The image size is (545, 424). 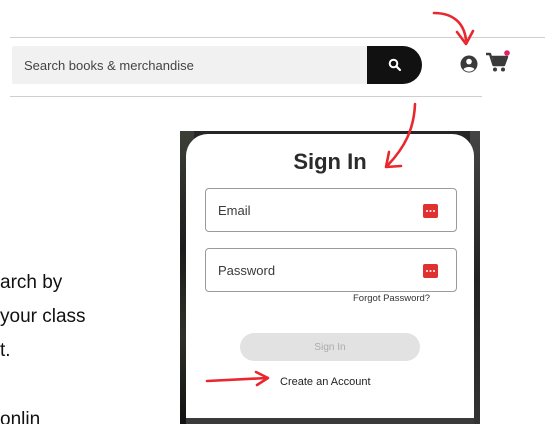 I want to click on arrow-to-sign-in-title, so click(x=400, y=135).